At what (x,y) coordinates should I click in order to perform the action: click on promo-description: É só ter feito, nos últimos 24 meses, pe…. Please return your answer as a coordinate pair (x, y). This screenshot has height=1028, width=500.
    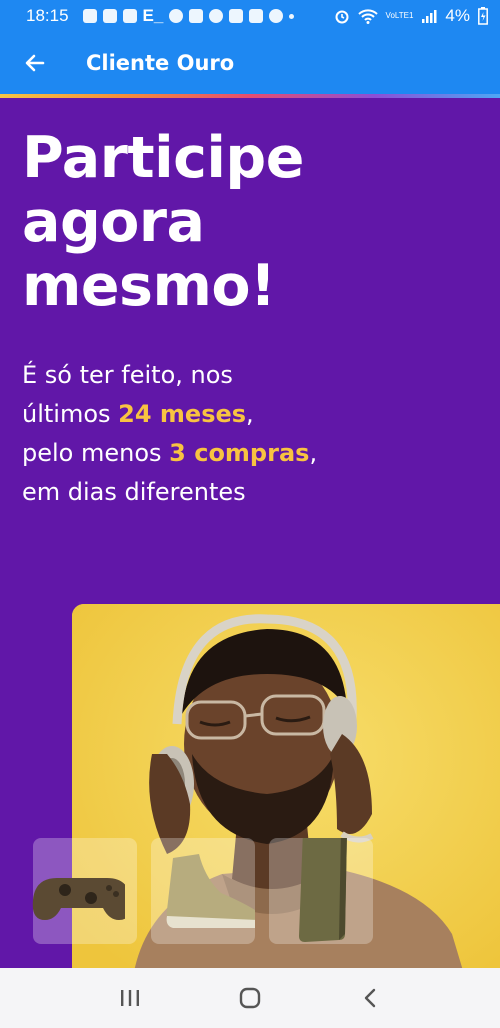
    Looking at the image, I should click on (252, 434).